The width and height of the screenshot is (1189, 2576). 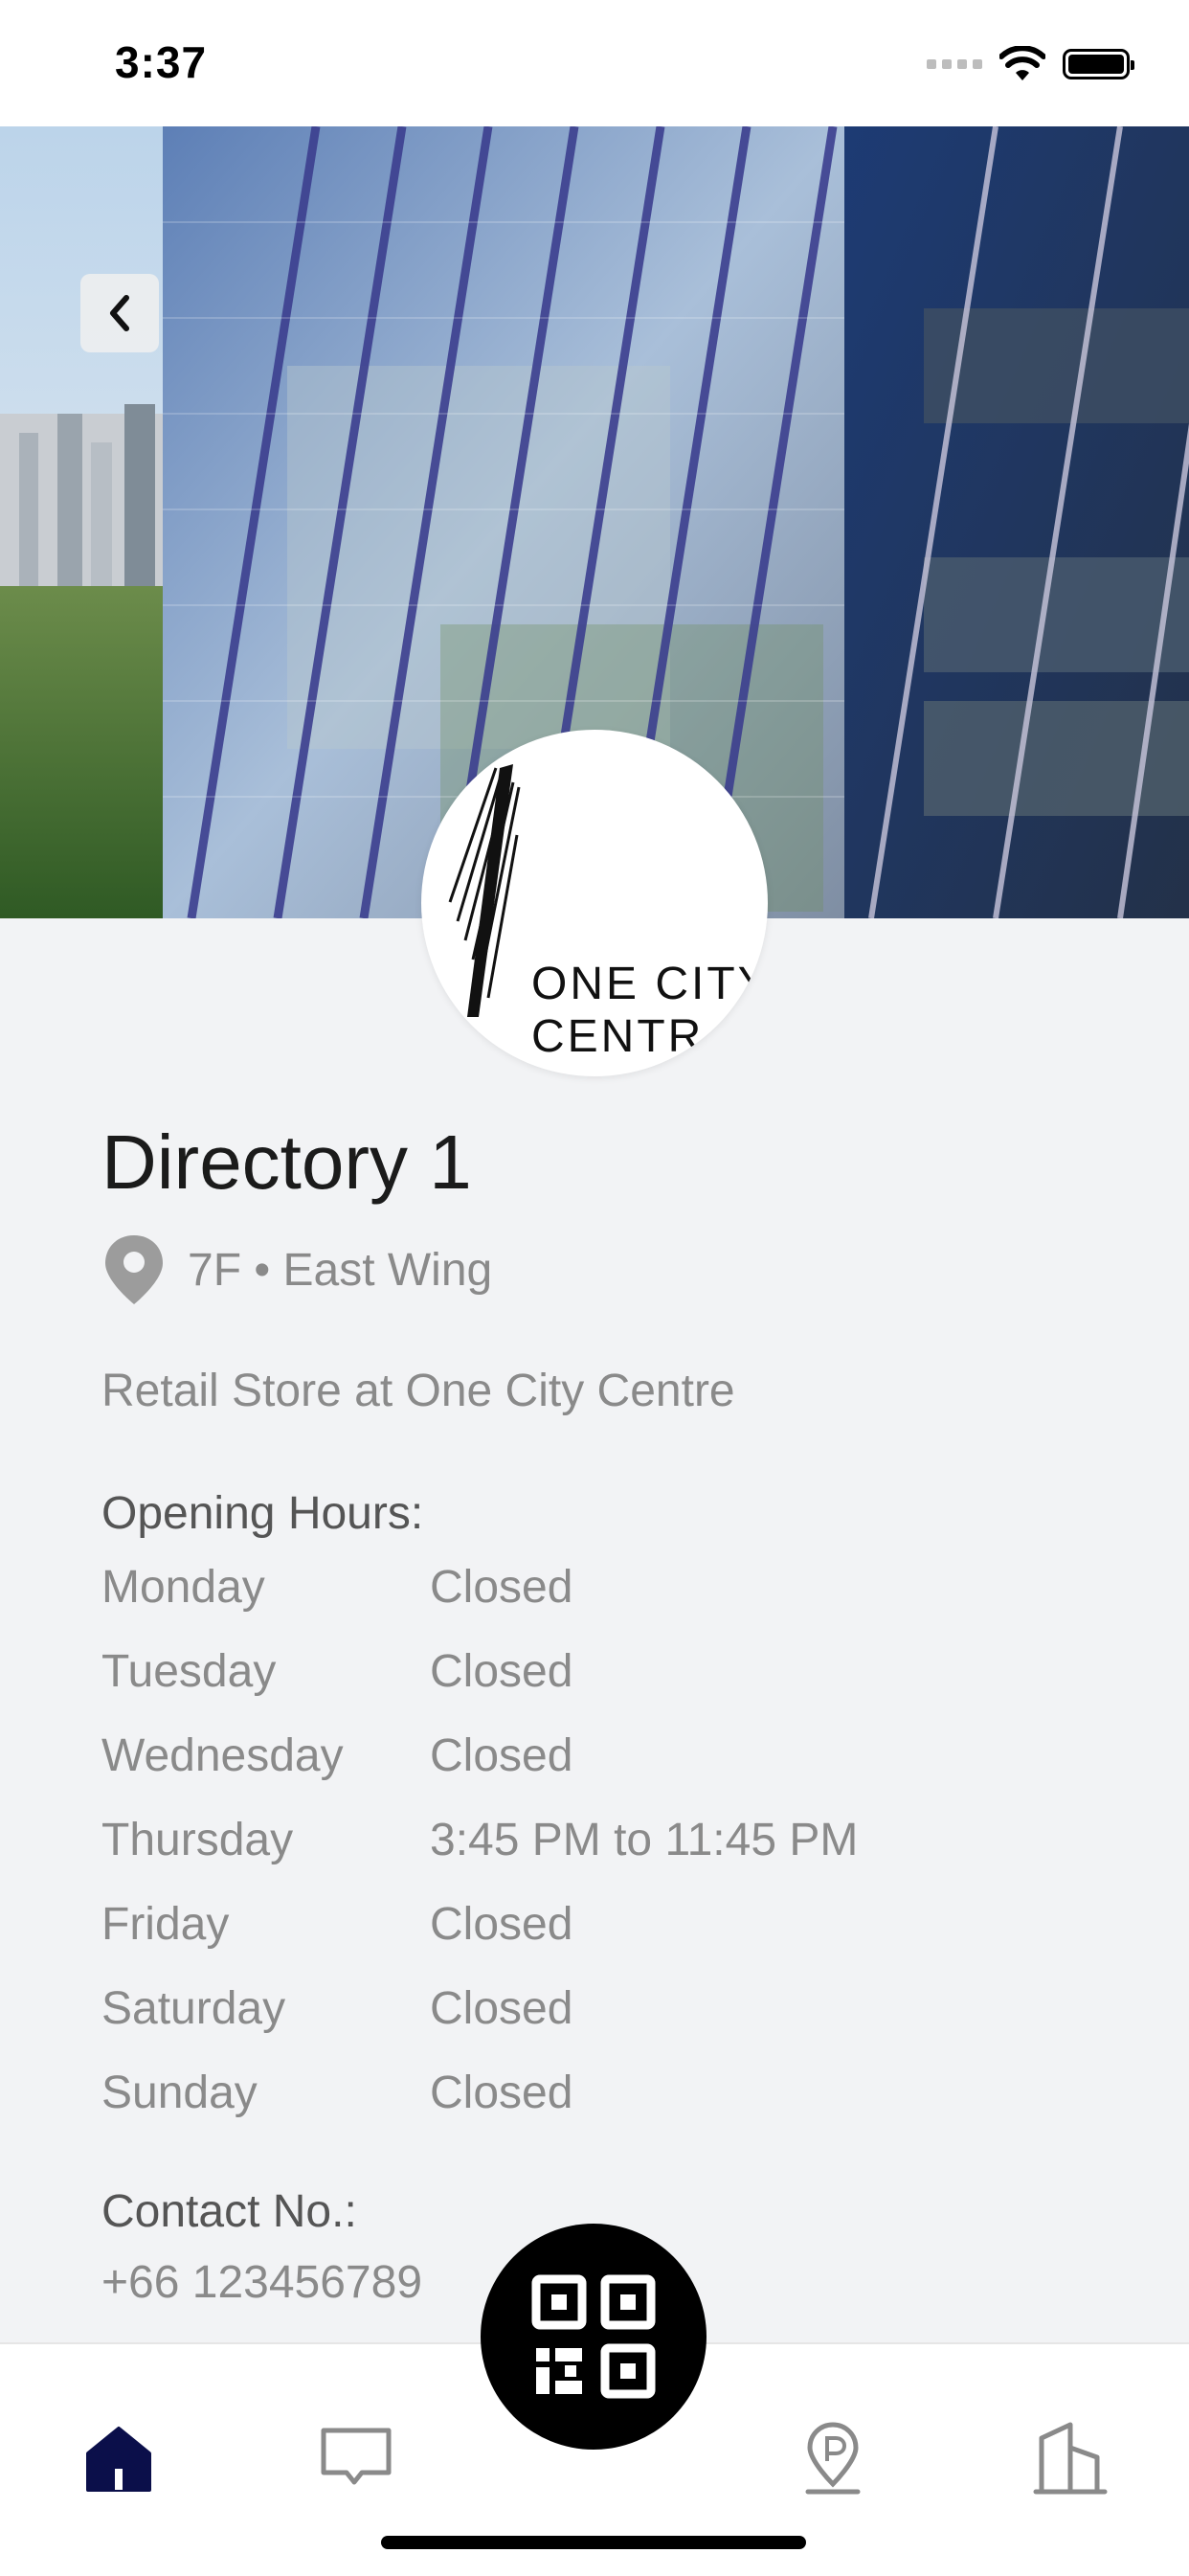 I want to click on tab-buildings, so click(x=1070, y=2457).